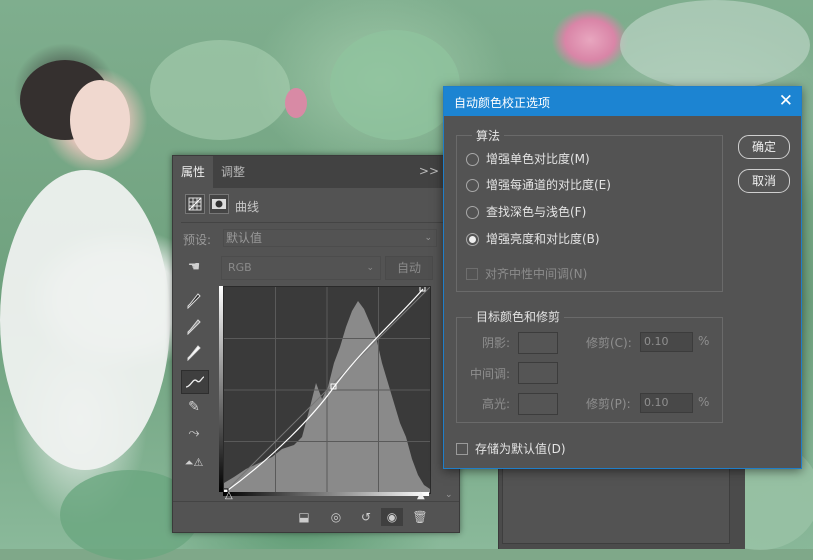  What do you see at coordinates (520, 449) in the screenshot?
I see `checkbox-label: 存储为默认值(D)` at bounding box center [520, 449].